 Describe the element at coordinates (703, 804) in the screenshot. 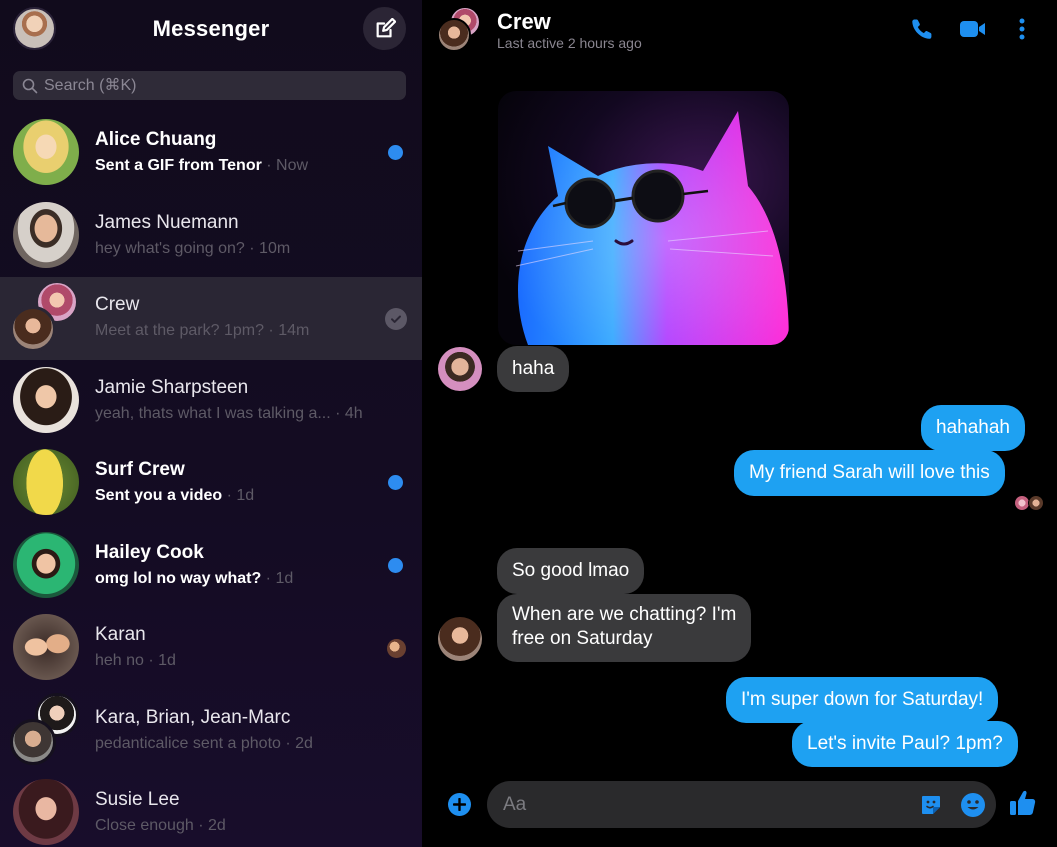

I see `message-input` at that location.